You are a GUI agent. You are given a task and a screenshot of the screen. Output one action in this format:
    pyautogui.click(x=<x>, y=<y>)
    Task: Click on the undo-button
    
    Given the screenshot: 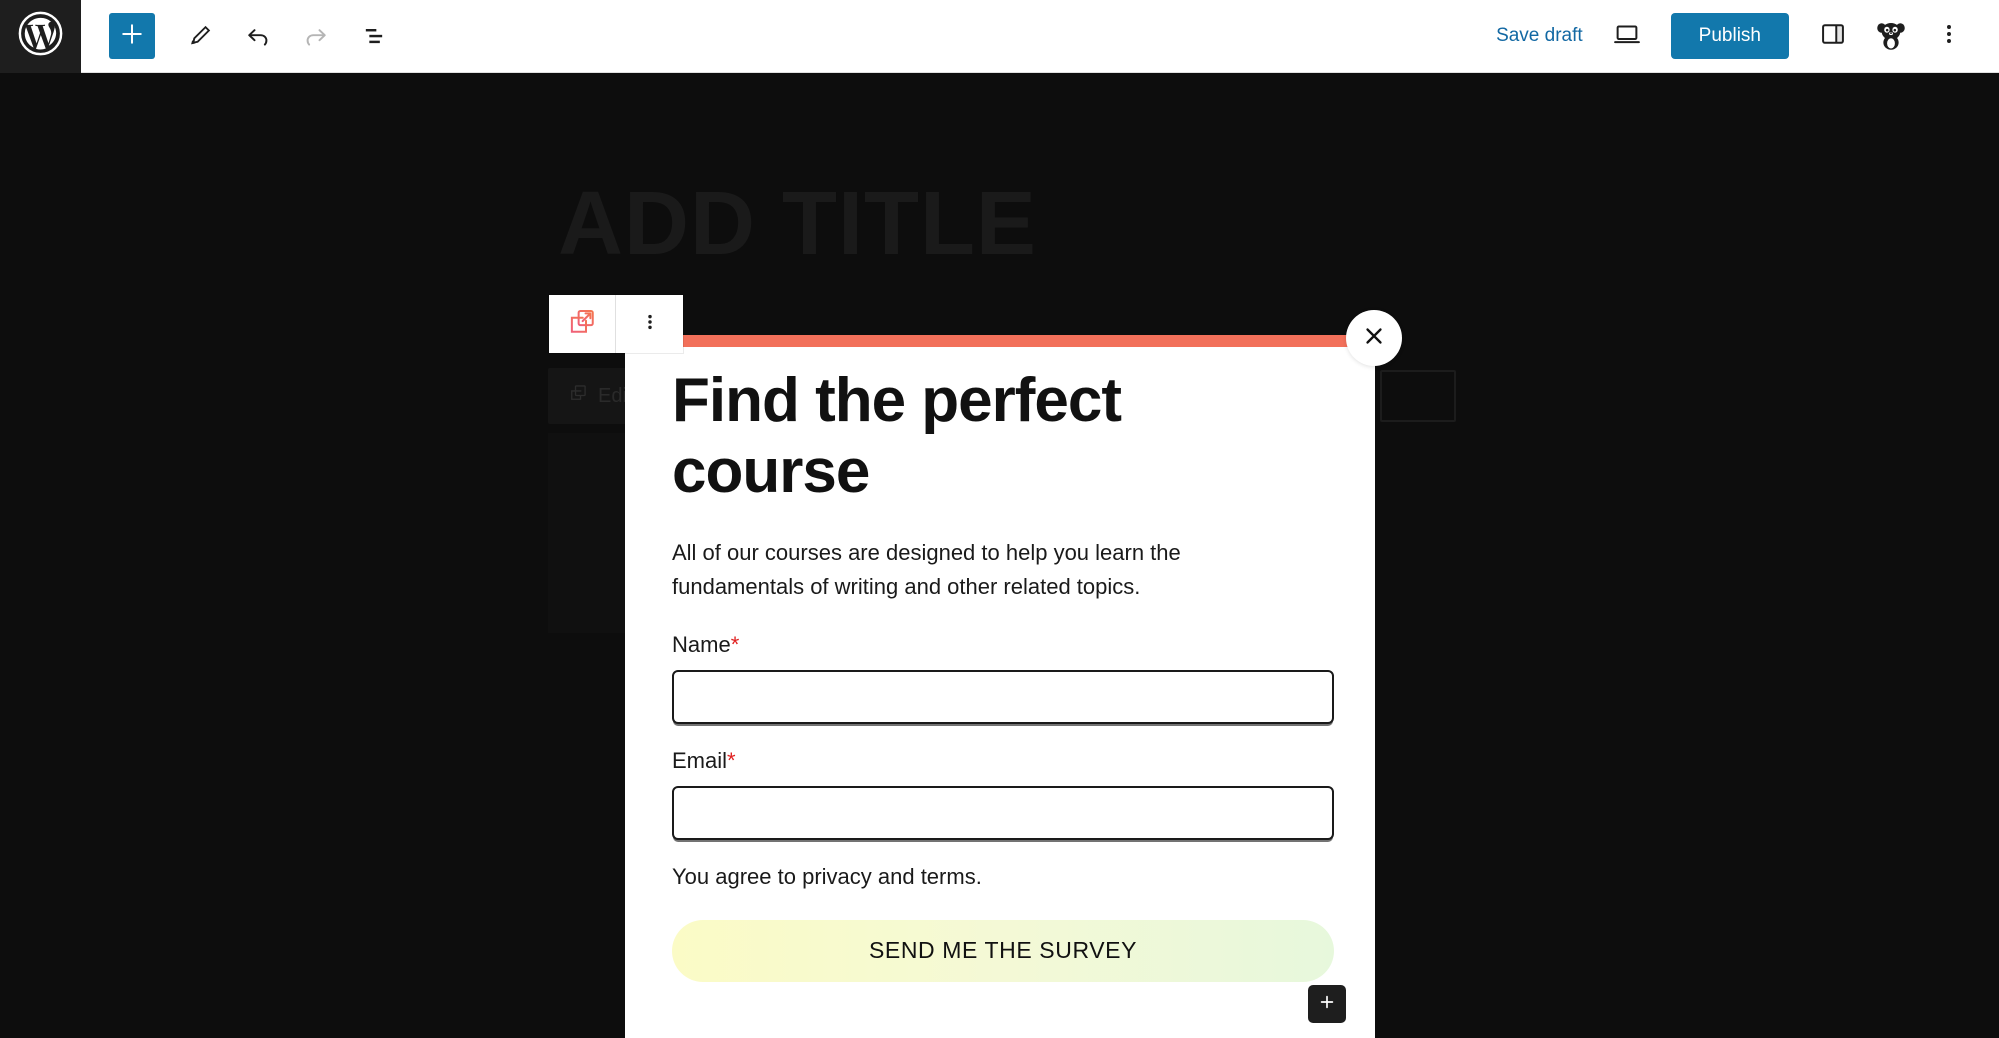 What is the action you would take?
    pyautogui.click(x=258, y=36)
    